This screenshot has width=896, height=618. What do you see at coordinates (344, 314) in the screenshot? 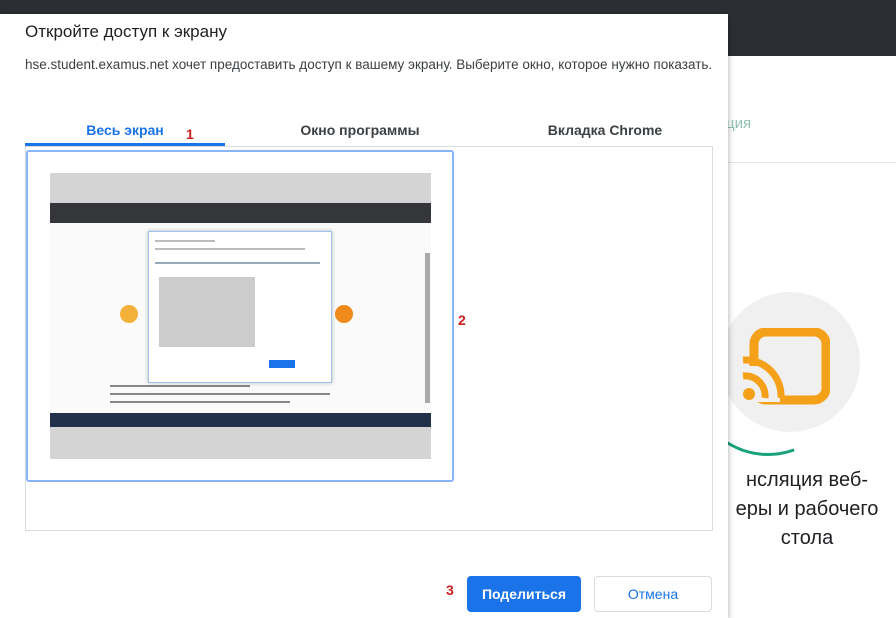
I see `cast-icon-small` at bounding box center [344, 314].